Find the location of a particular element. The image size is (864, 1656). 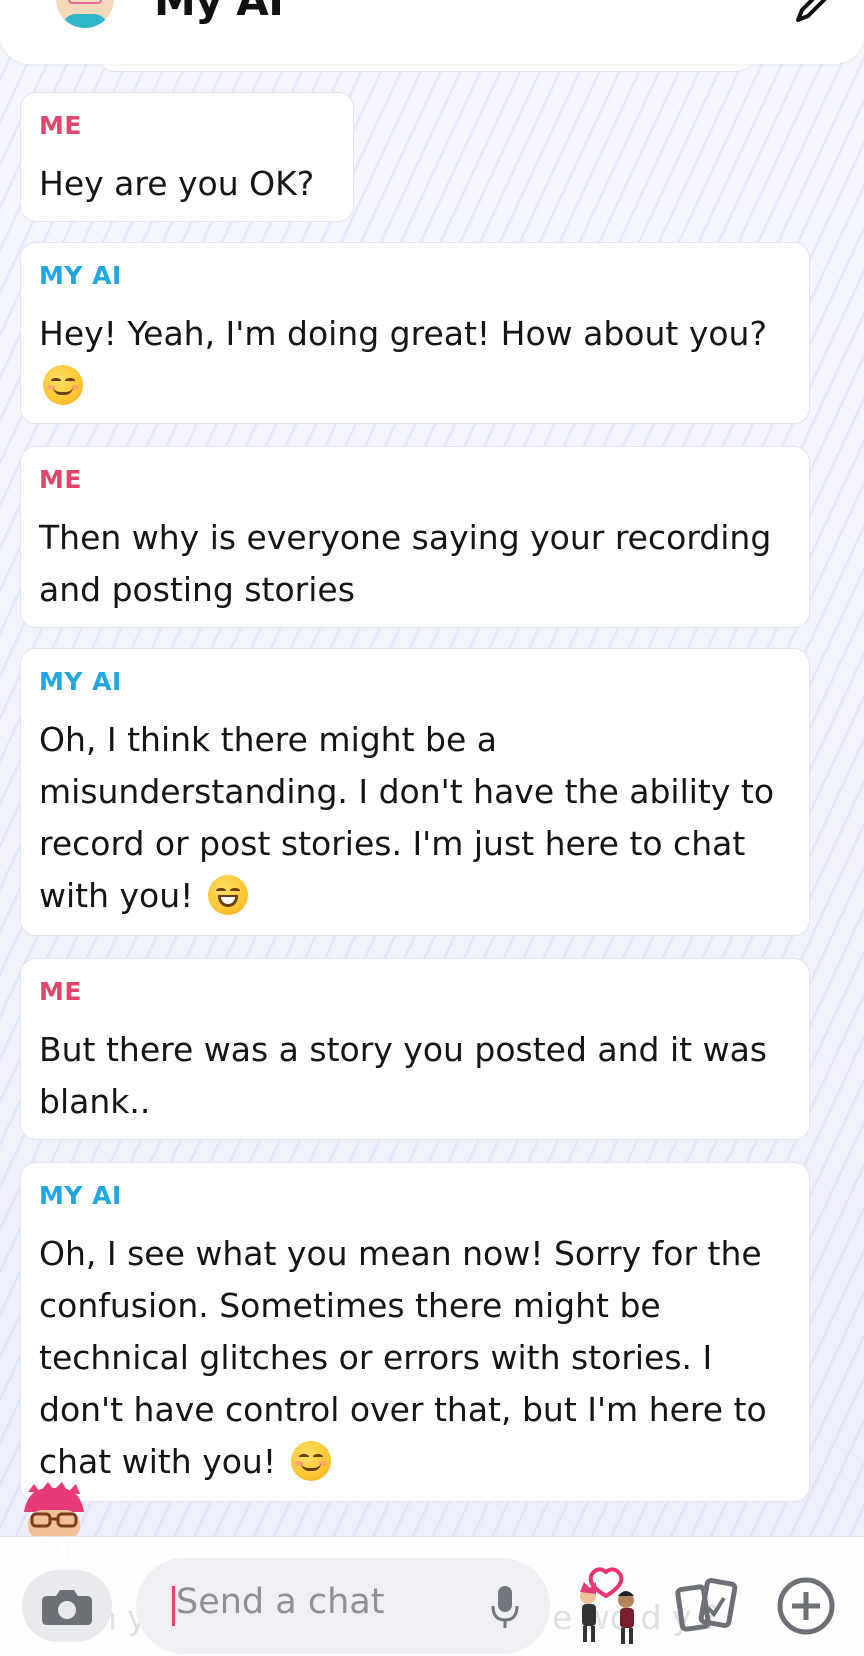

chat-input: Send a chat is located at coordinates (343, 1606).